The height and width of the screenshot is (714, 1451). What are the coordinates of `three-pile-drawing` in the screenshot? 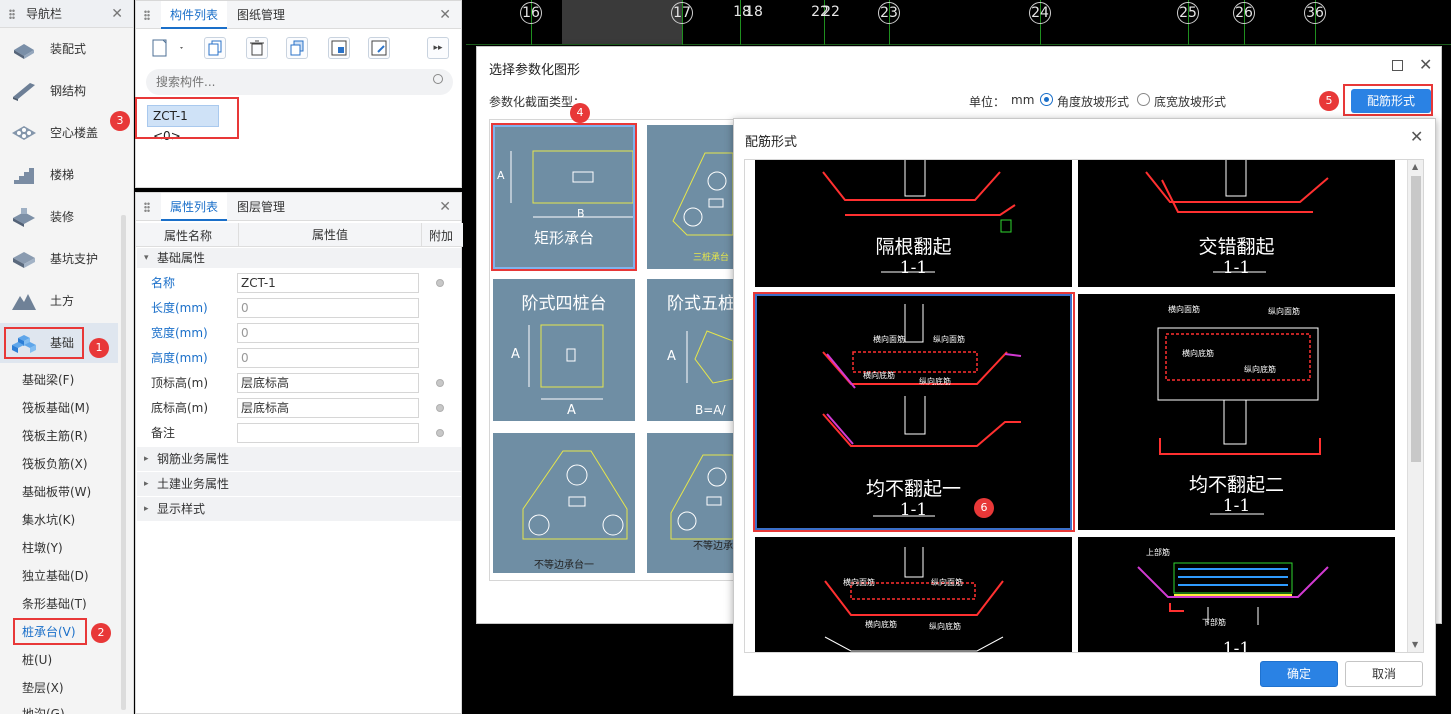 It's located at (702, 194).